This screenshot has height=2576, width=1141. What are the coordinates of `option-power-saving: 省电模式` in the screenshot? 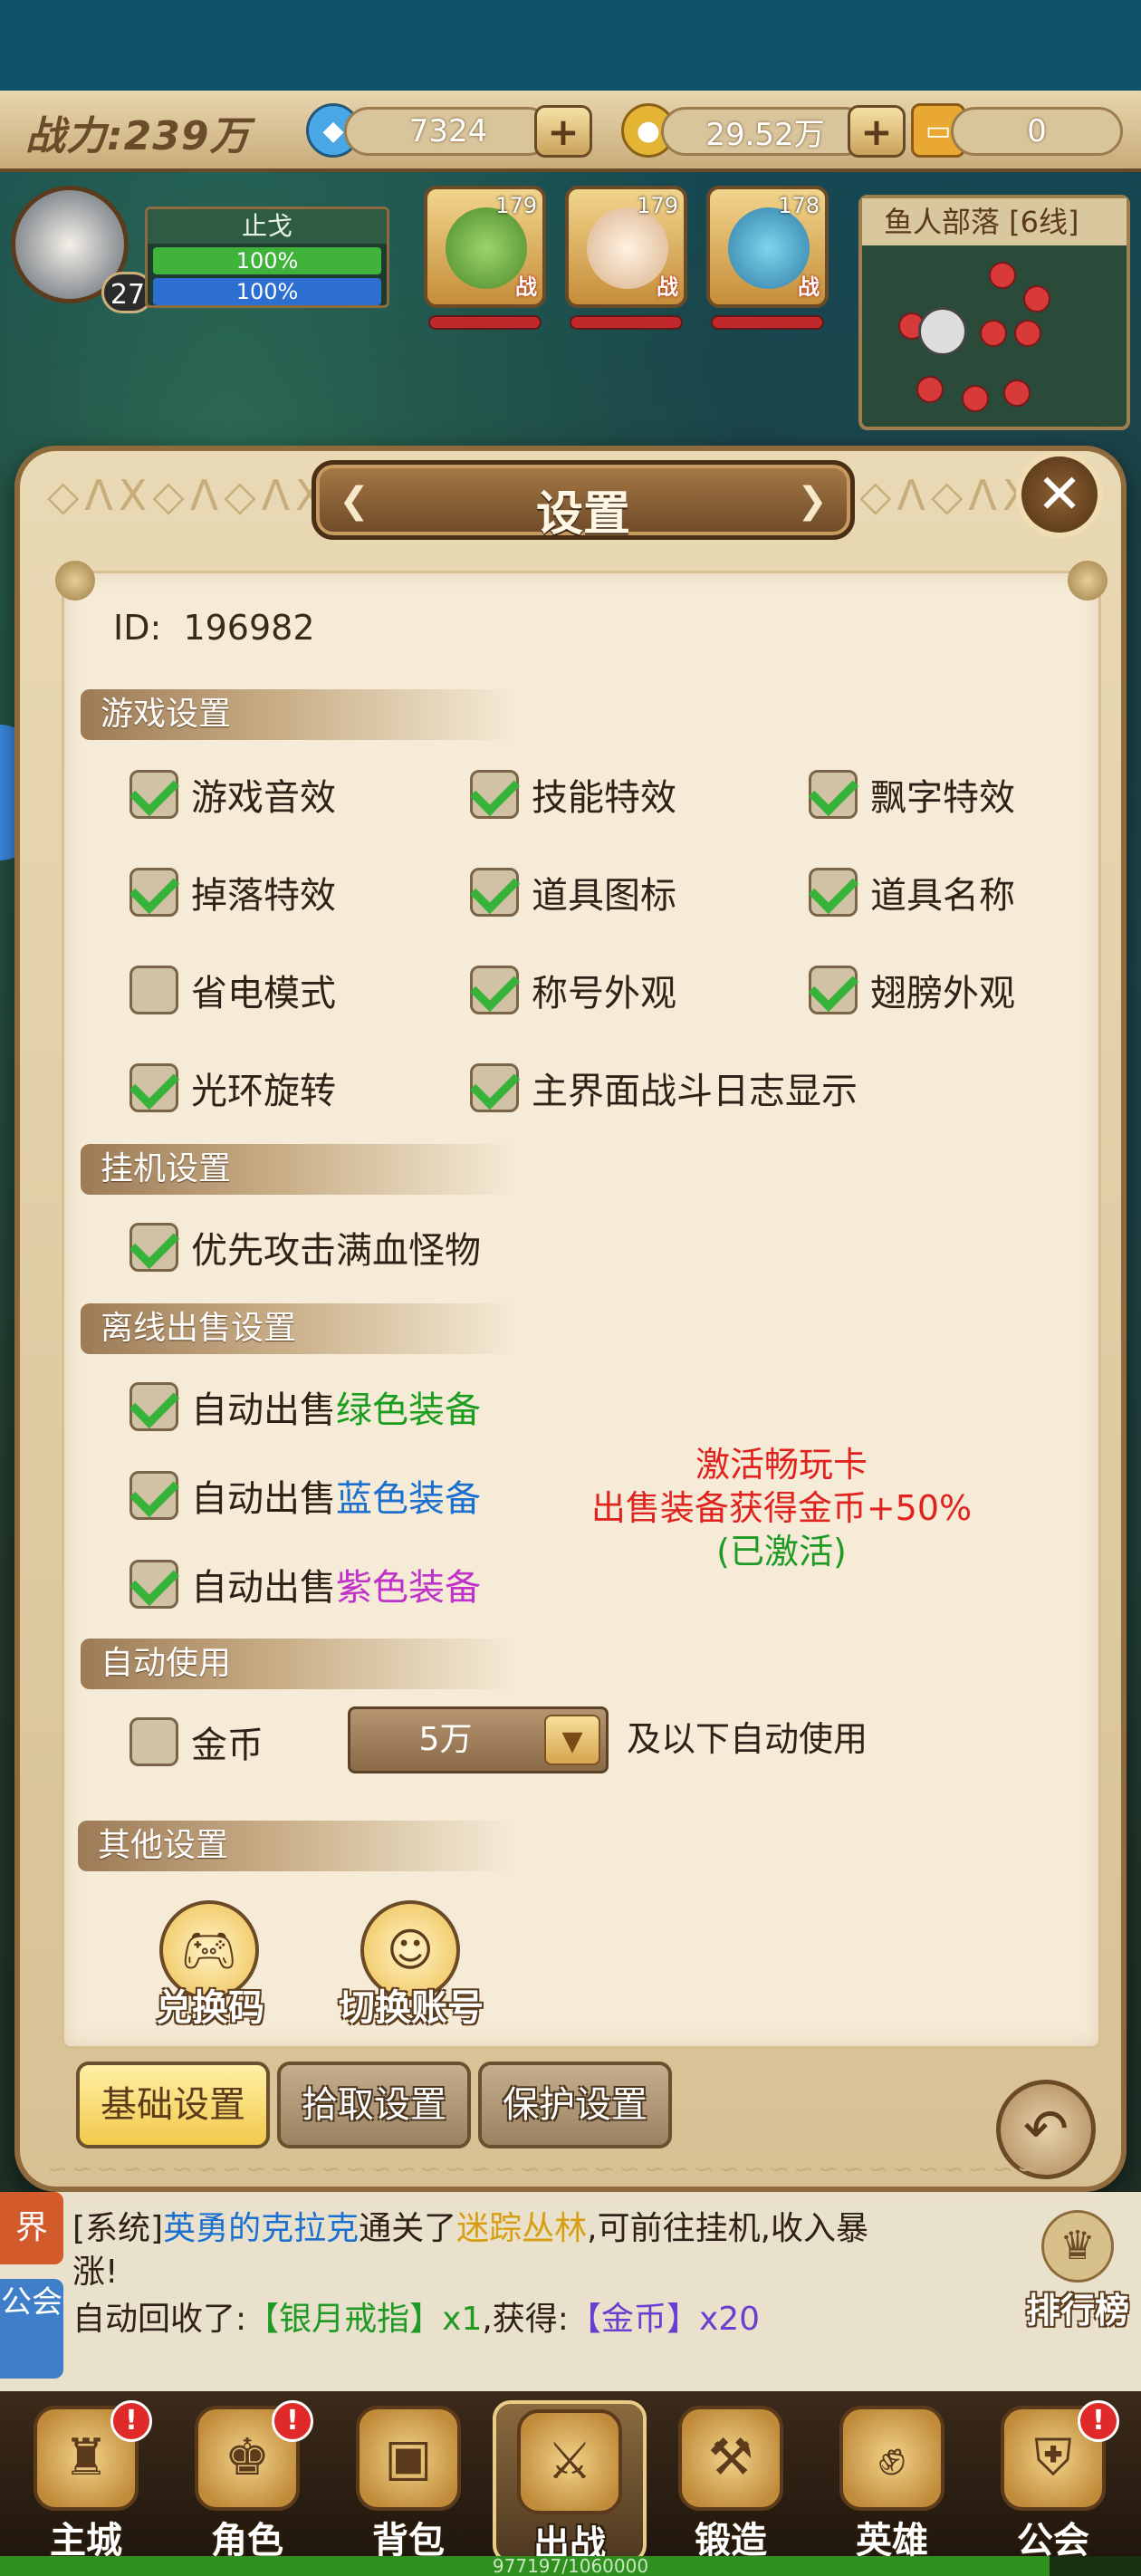 It's located at (232, 990).